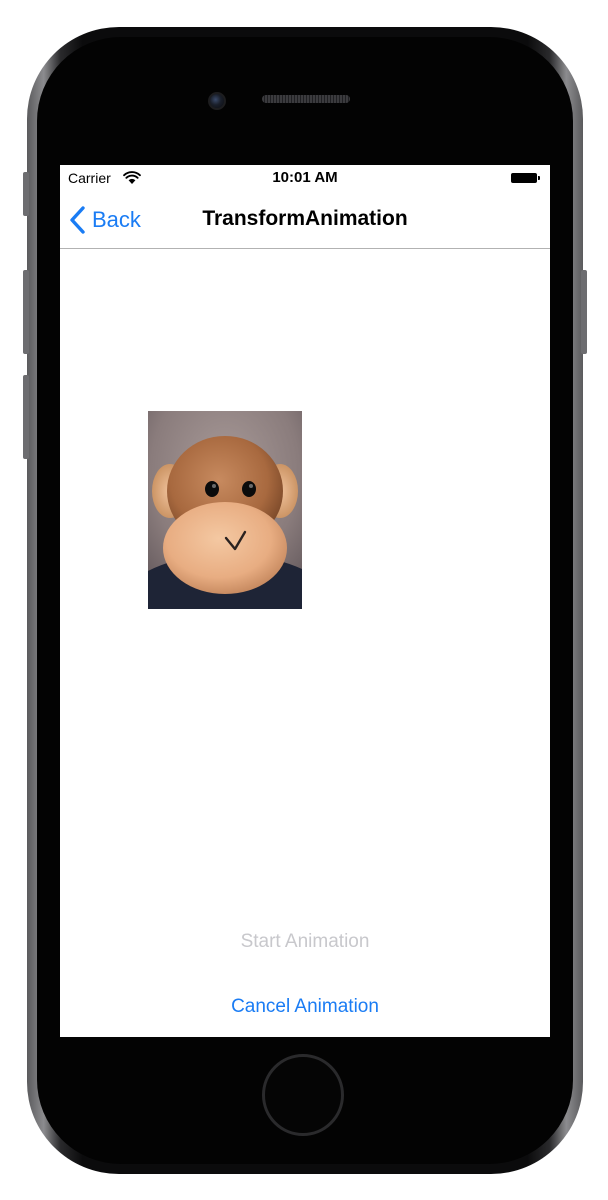 Image resolution: width=608 pixels, height=1200 pixels. Describe the element at coordinates (217, 101) in the screenshot. I see `front-camera` at that location.